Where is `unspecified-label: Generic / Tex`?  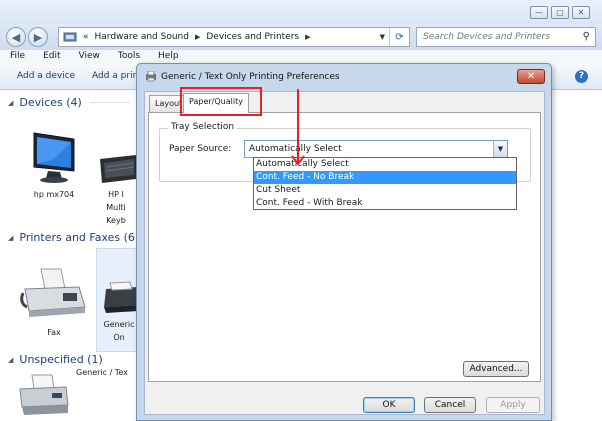
unspecified-label: Generic / Tex is located at coordinates (102, 372).